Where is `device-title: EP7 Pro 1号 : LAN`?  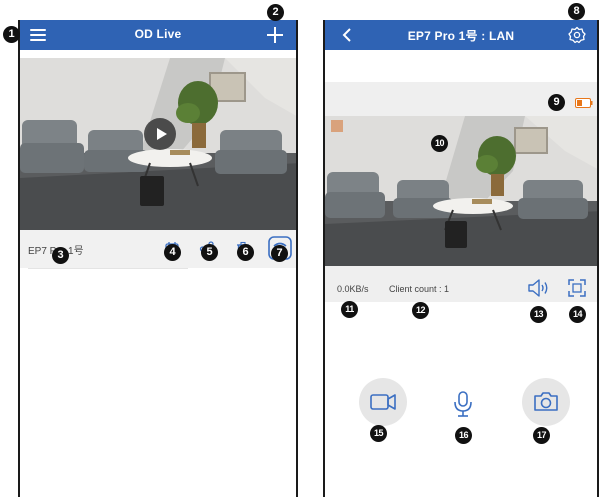 device-title: EP7 Pro 1号 : LAN is located at coordinates (461, 36).